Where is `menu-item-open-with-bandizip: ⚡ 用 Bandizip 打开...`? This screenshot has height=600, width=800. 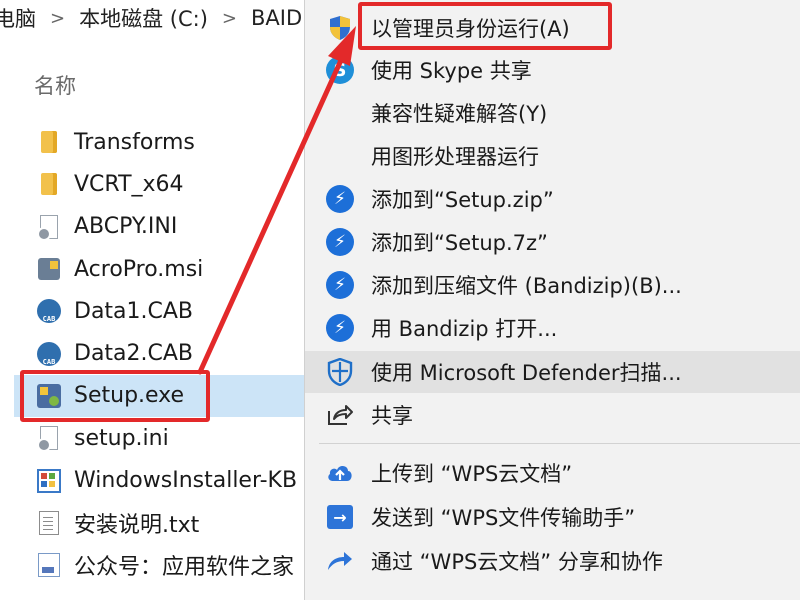
menu-item-open-with-bandizip: ⚡ 用 Bandizip 打开... is located at coordinates (552, 328).